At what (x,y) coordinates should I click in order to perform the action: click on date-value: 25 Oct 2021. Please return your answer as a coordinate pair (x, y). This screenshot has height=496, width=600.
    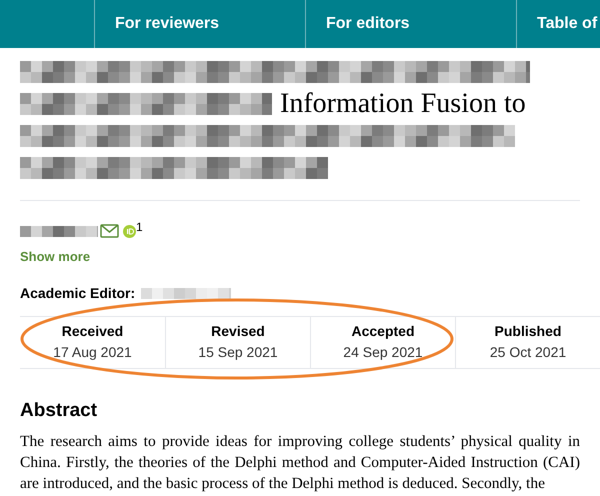
    Looking at the image, I should click on (528, 352).